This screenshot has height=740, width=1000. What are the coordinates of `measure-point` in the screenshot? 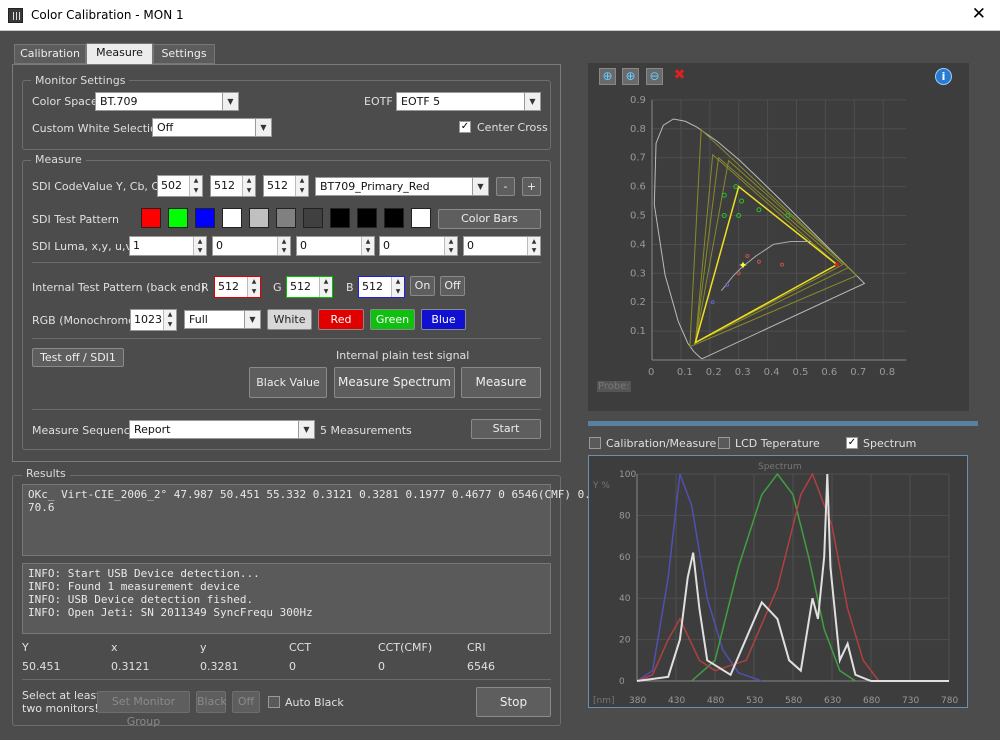 It's located at (759, 210).